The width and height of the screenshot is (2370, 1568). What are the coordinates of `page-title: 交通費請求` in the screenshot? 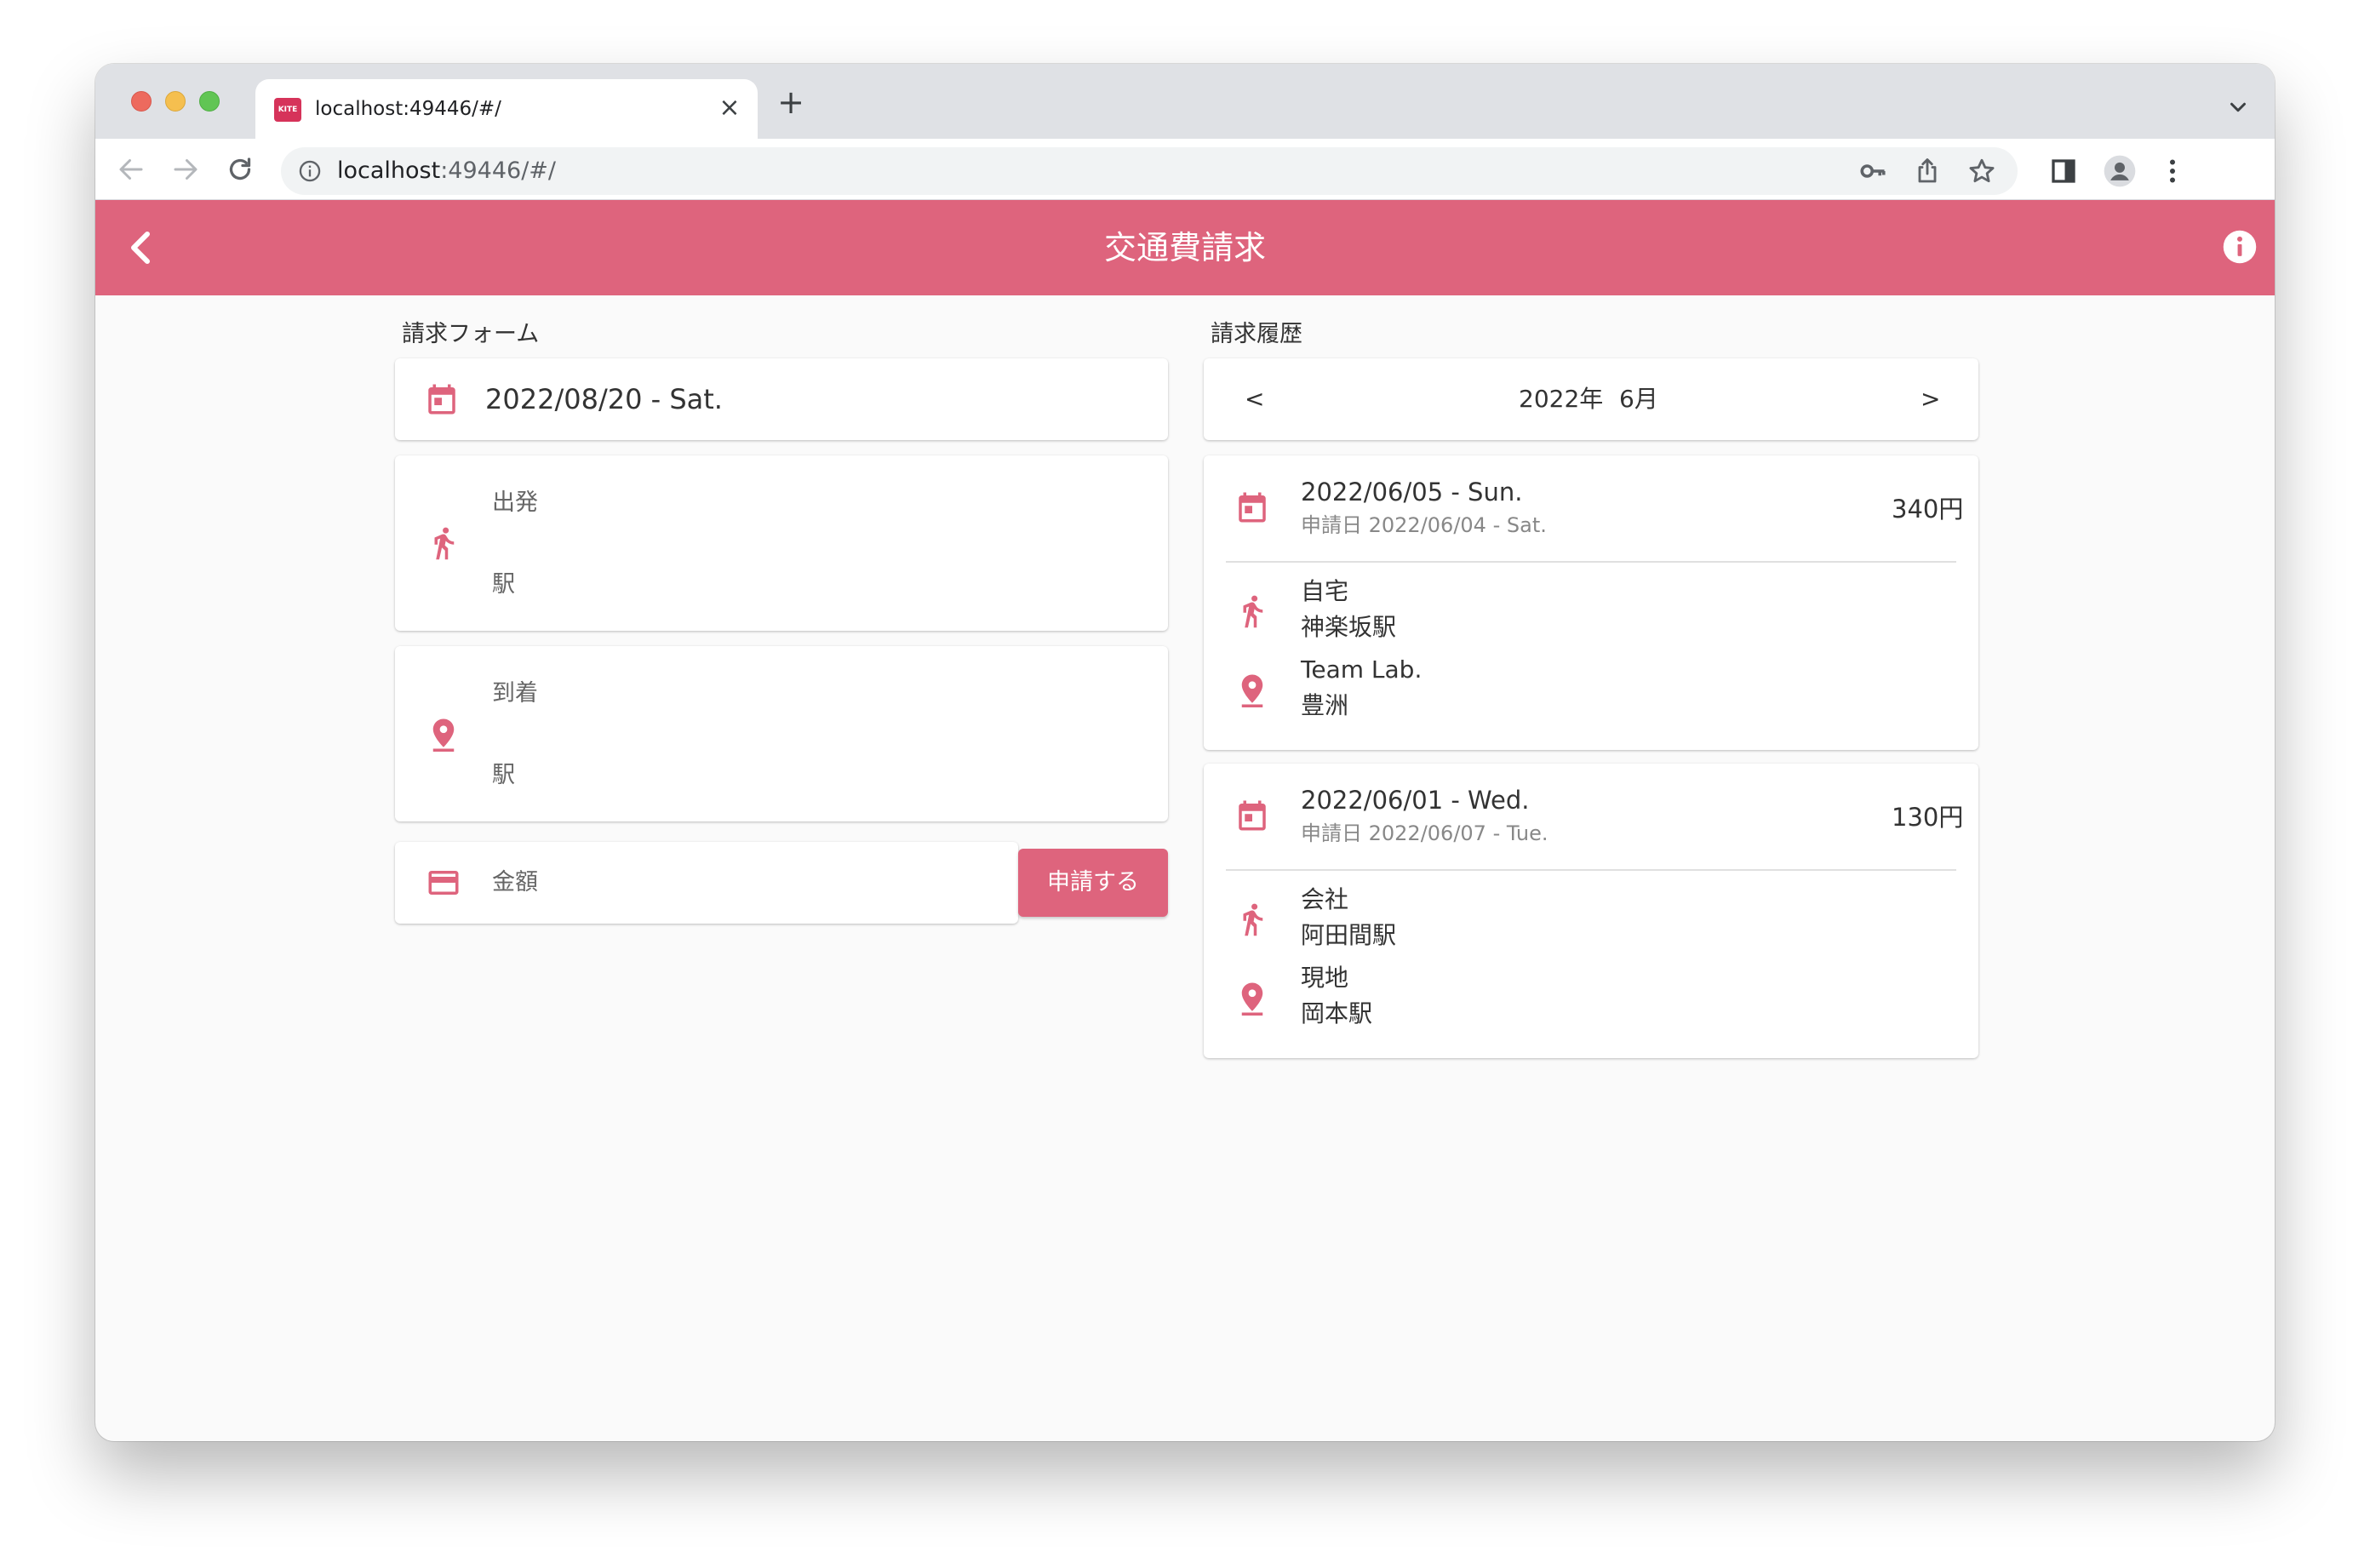 It's located at (1185, 247).